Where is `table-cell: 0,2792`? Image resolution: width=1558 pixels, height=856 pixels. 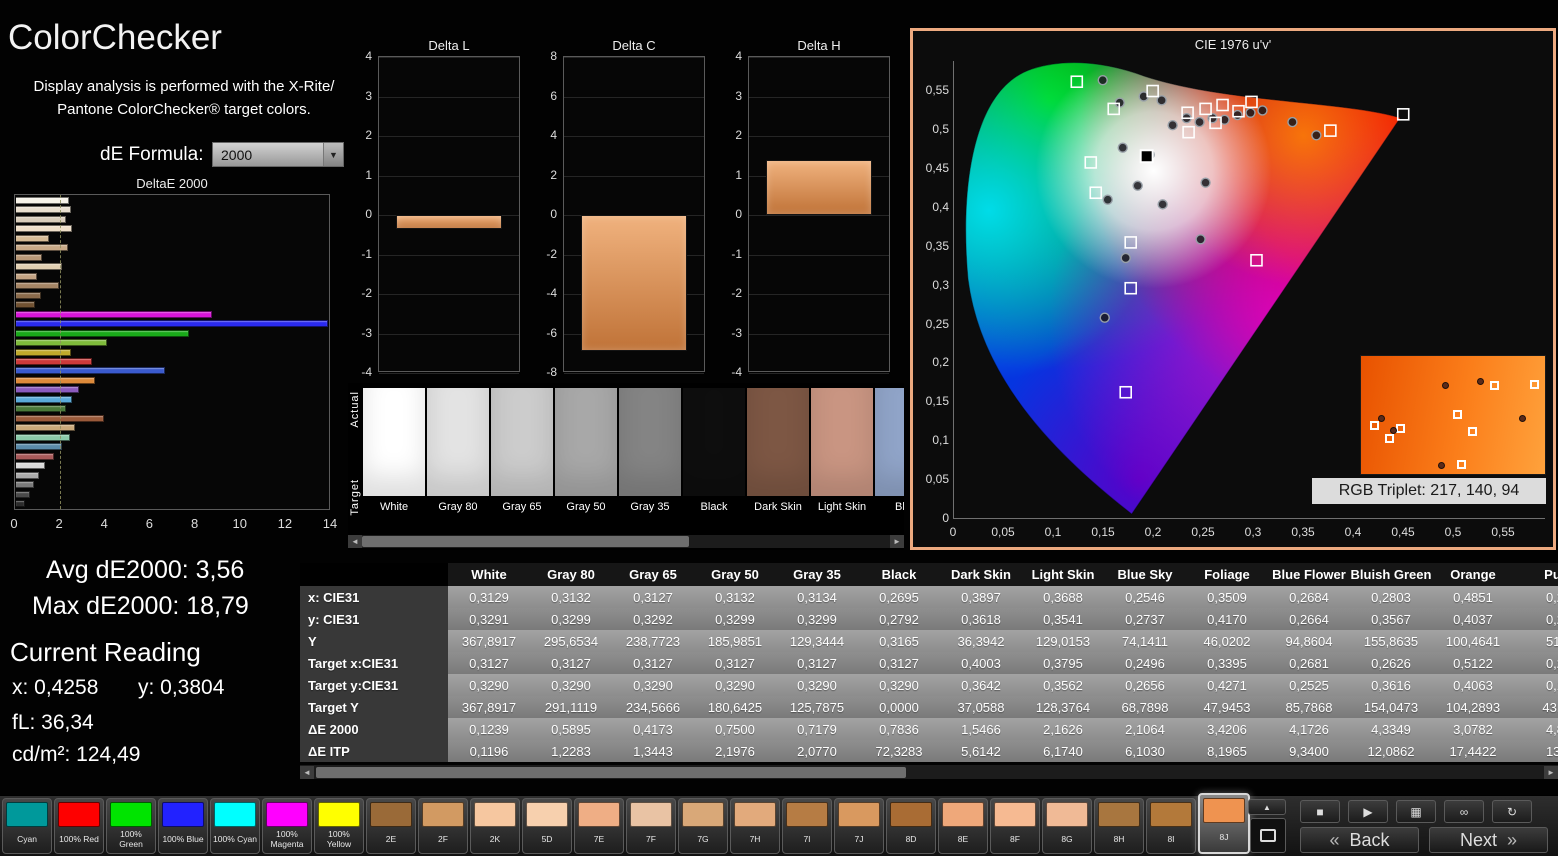
table-cell: 0,2792 is located at coordinates (899, 619).